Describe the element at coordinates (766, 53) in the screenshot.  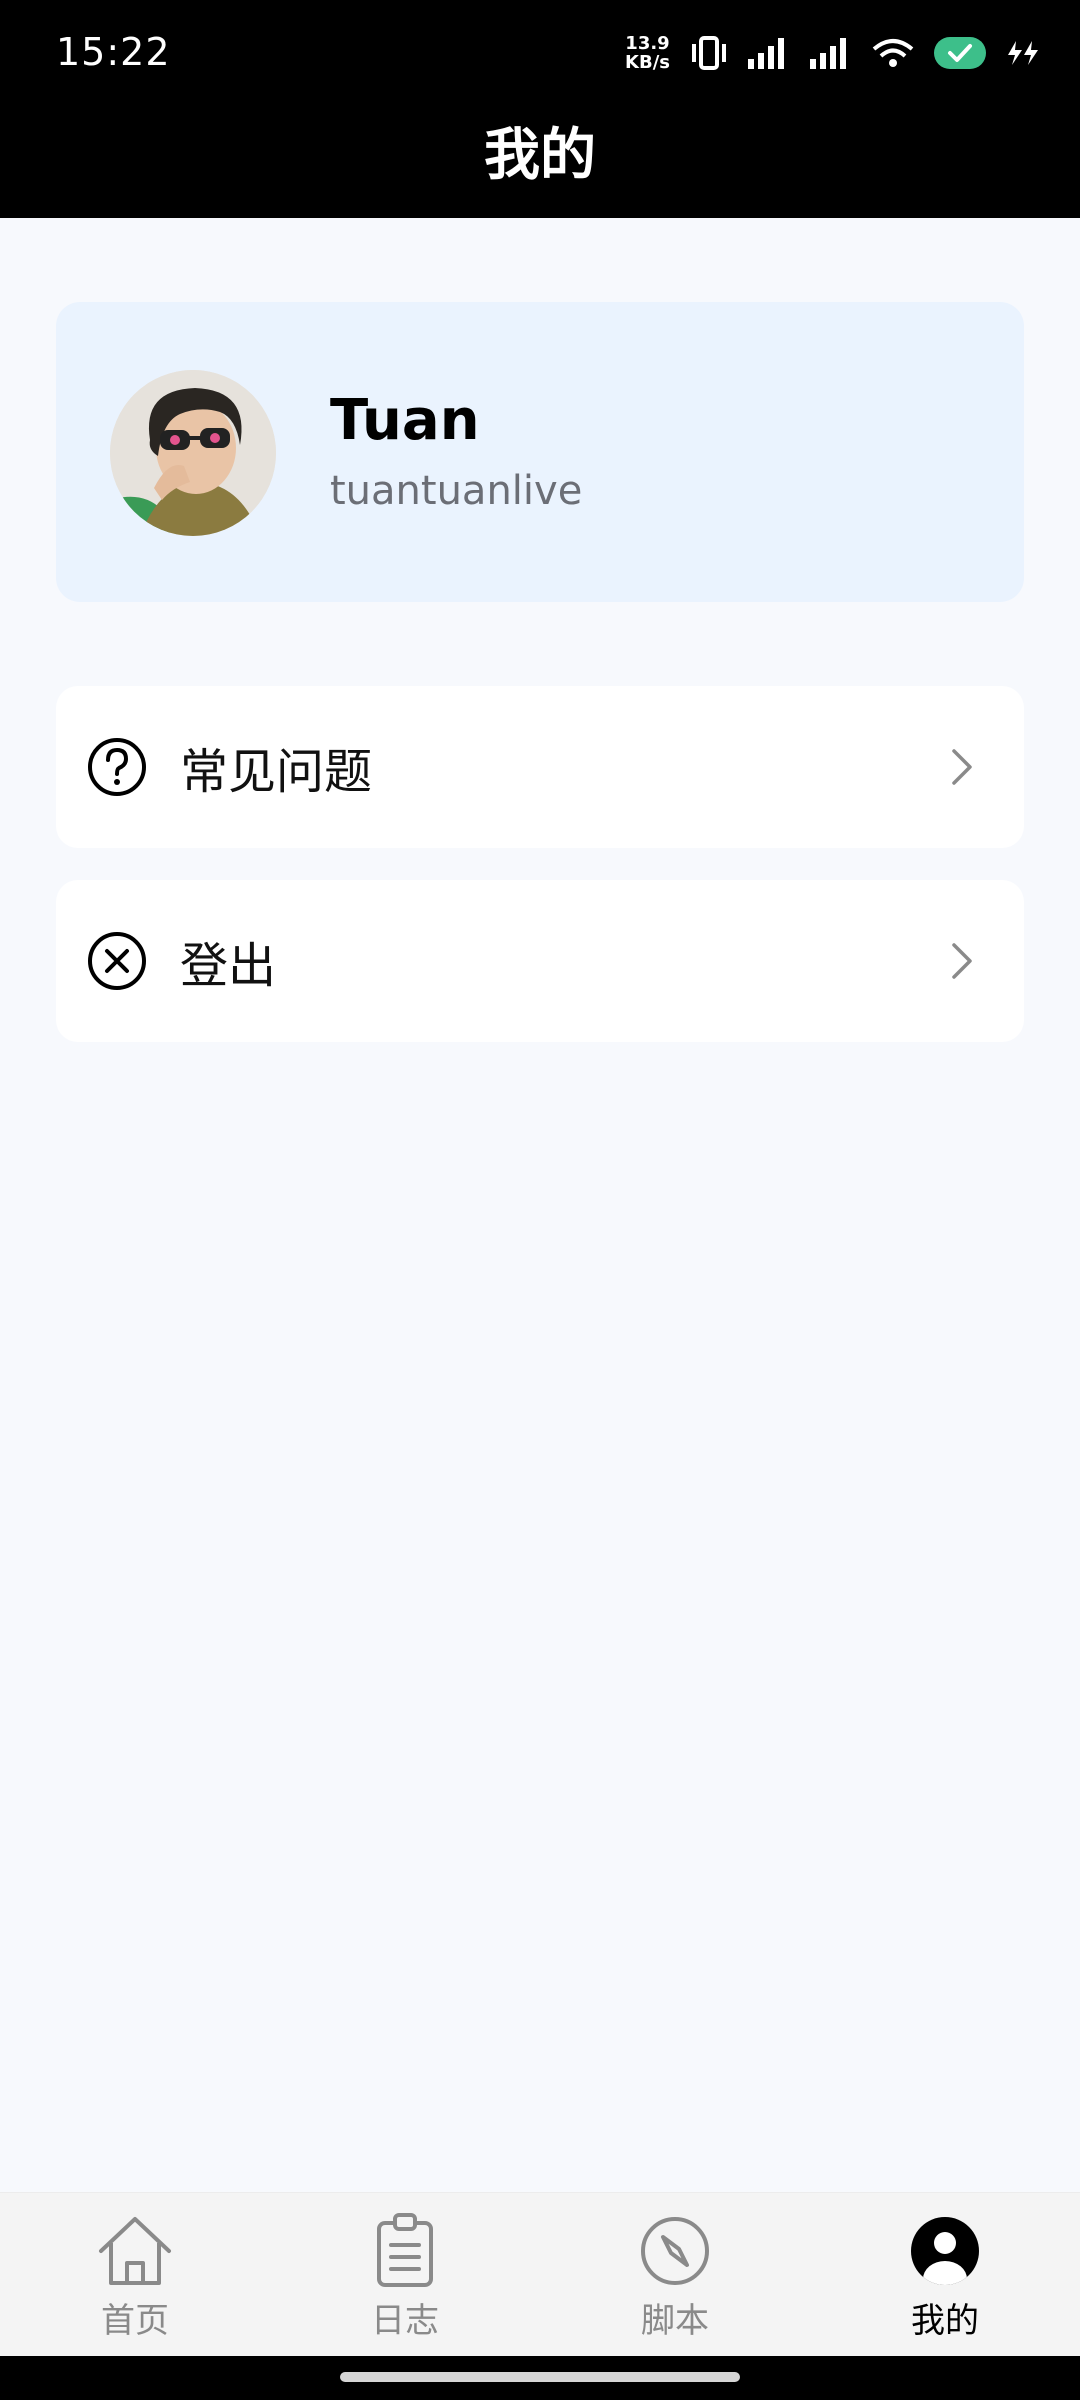
I see `signal-icon` at that location.